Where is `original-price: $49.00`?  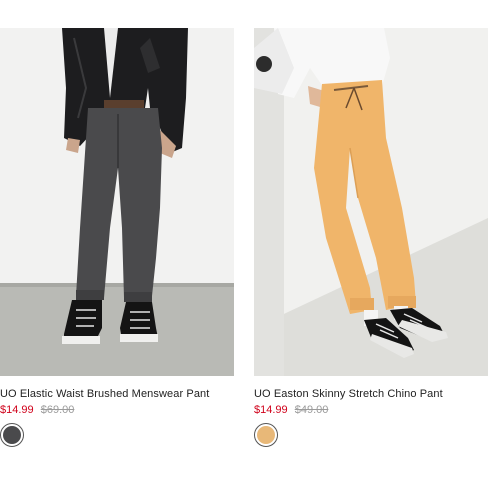
original-price: $49.00 is located at coordinates (311, 410).